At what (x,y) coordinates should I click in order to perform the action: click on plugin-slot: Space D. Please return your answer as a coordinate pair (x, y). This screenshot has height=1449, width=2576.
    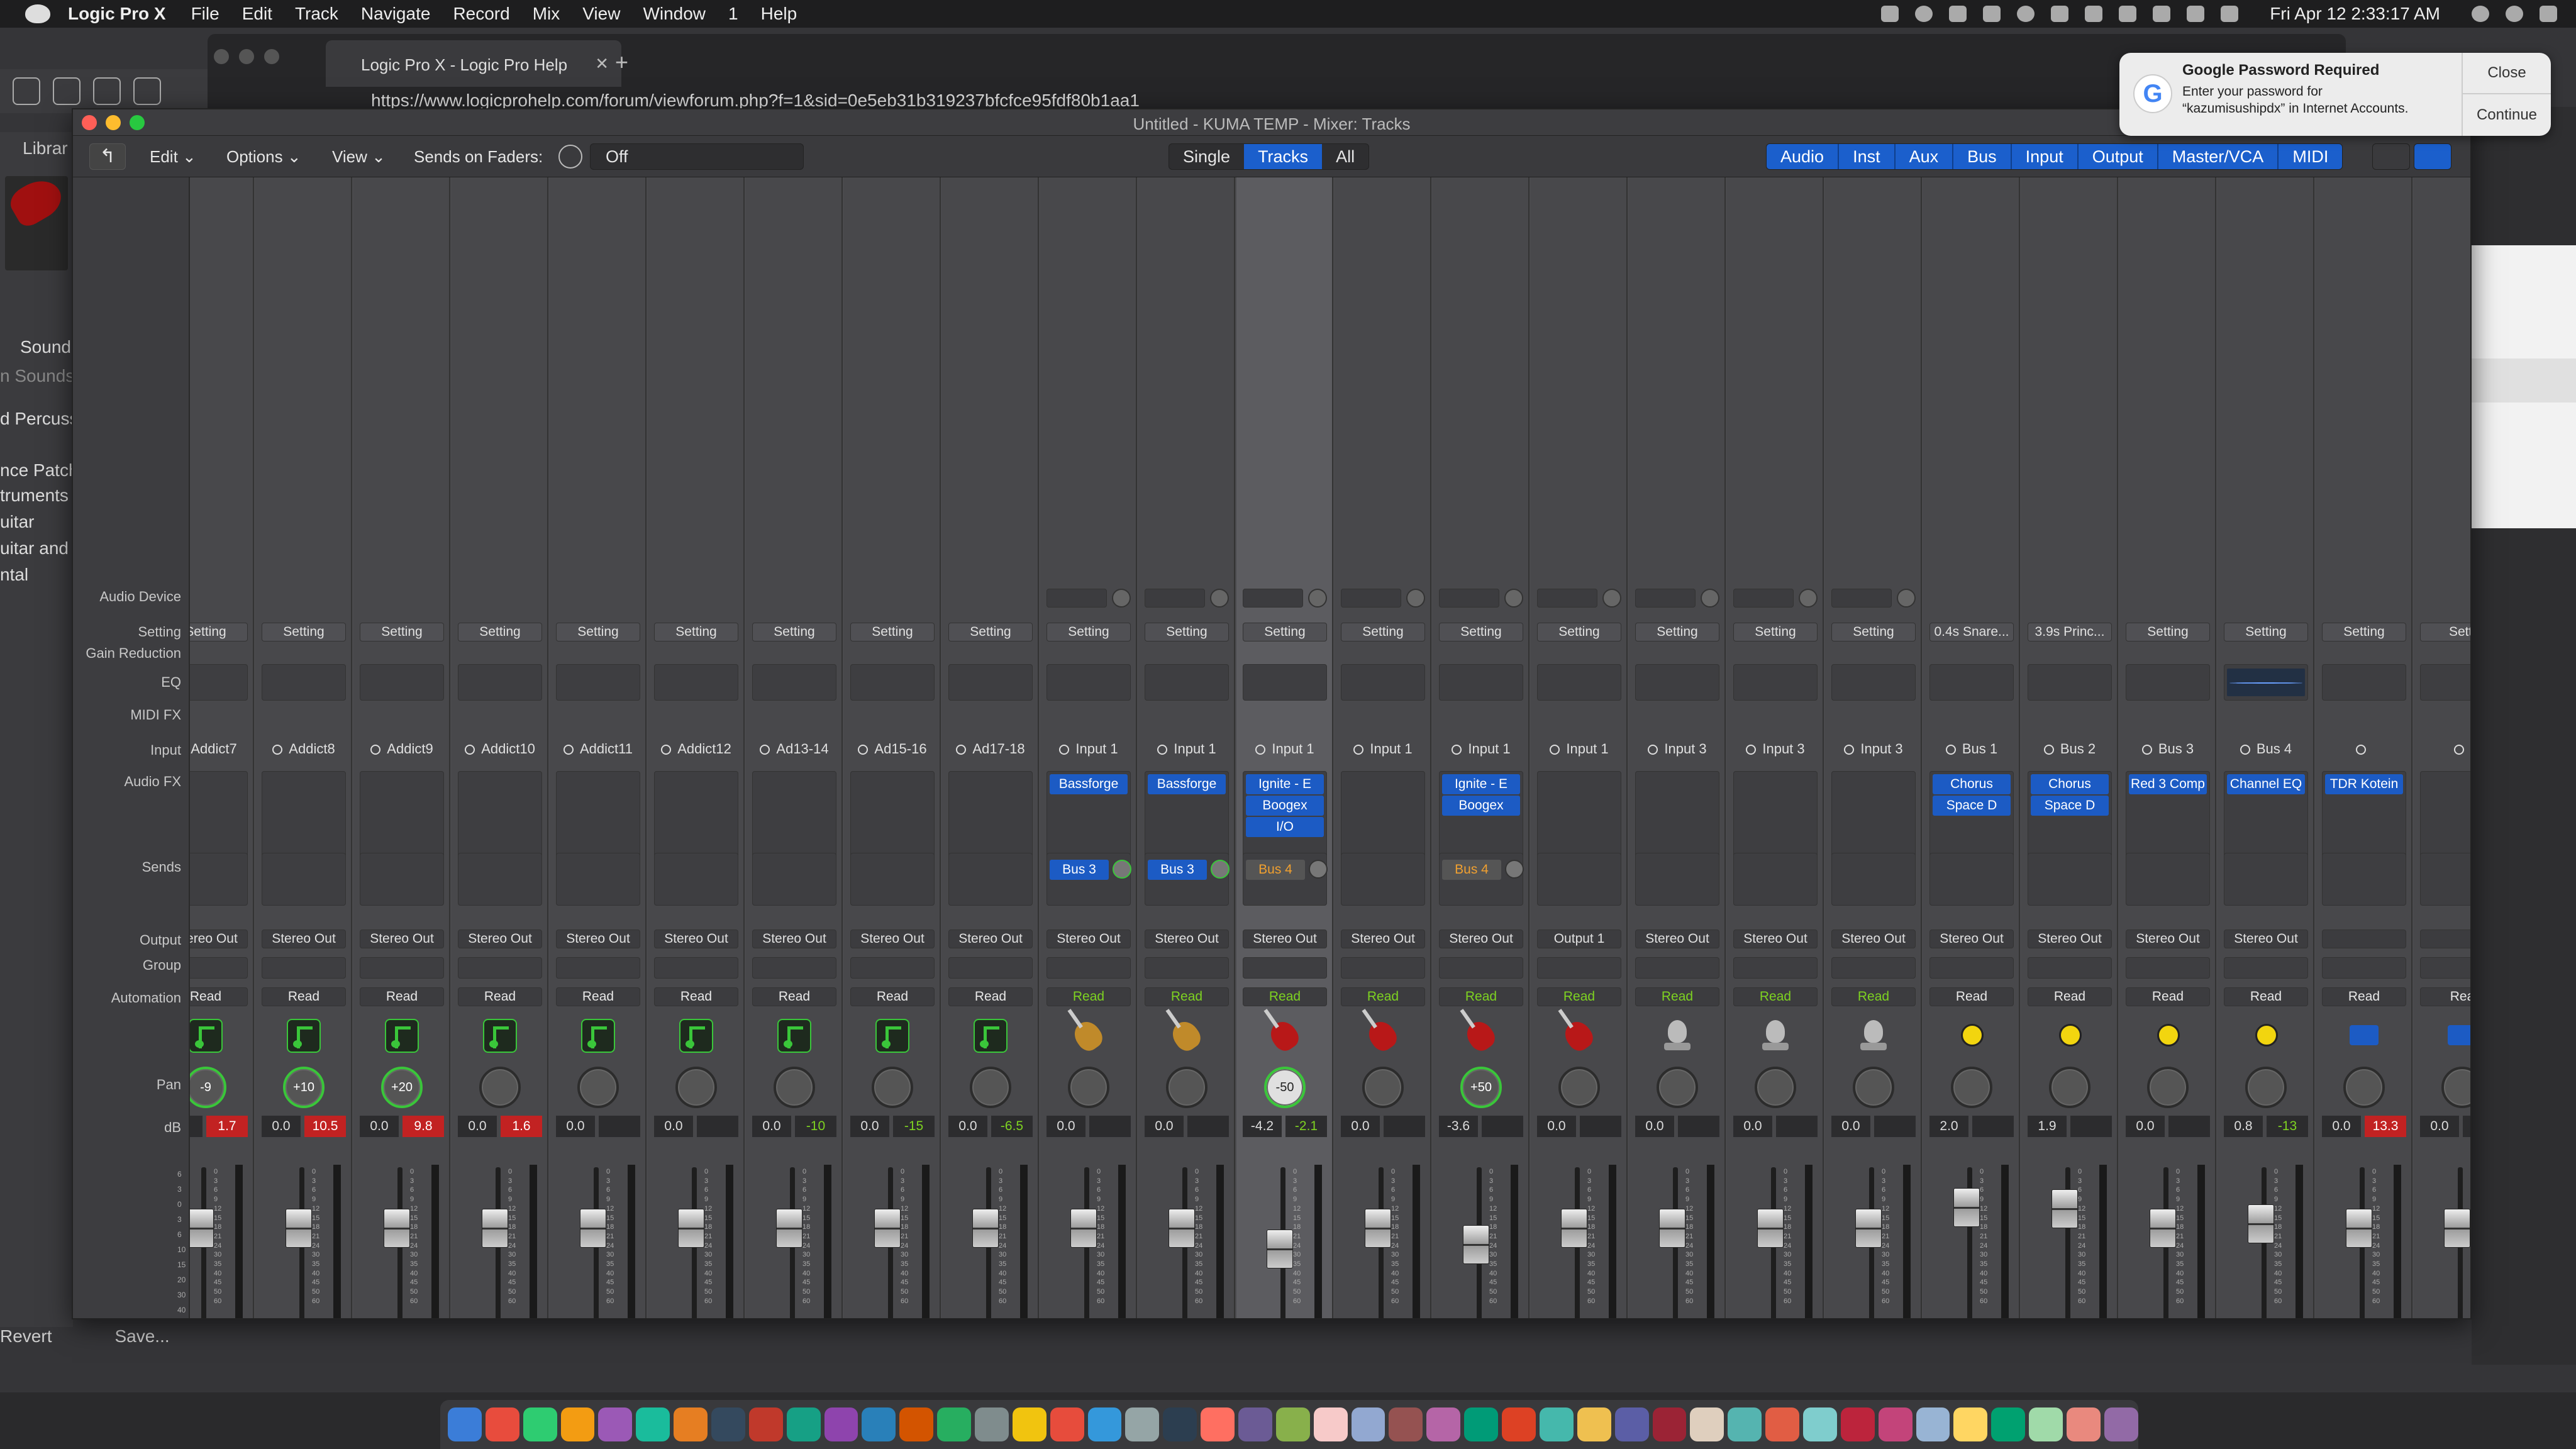
    Looking at the image, I should click on (1972, 806).